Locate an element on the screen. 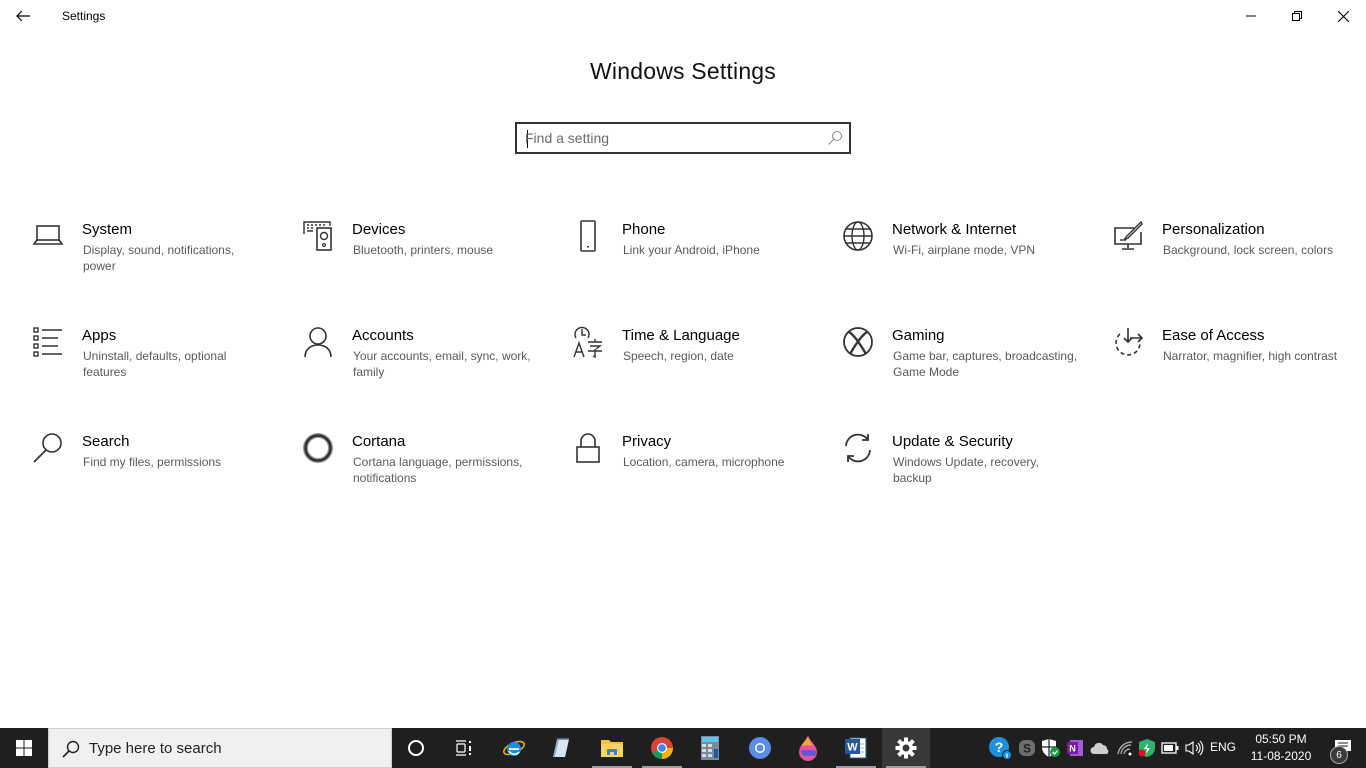  volume-icon is located at coordinates (1194, 748).